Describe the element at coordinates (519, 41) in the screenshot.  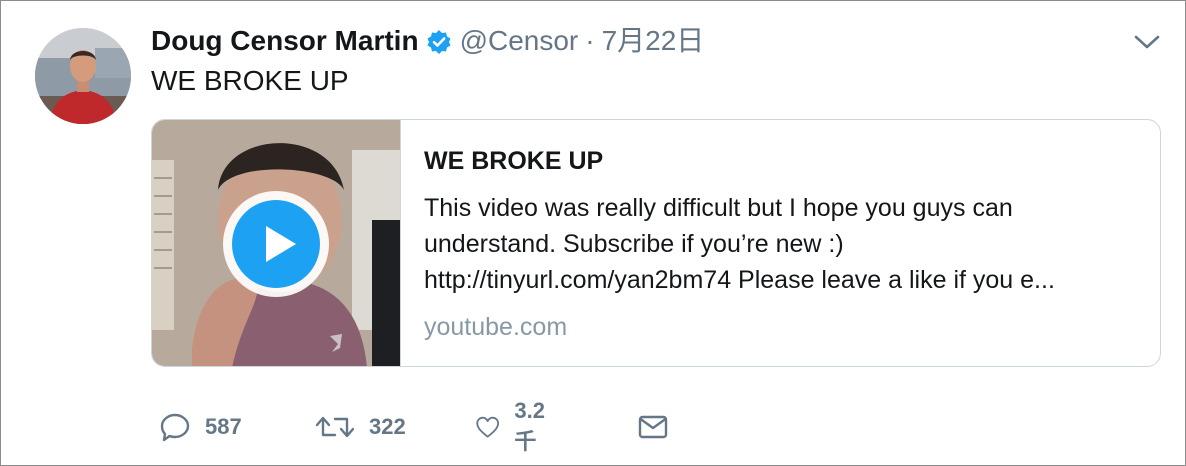
I see `user-handle: @Censor` at that location.